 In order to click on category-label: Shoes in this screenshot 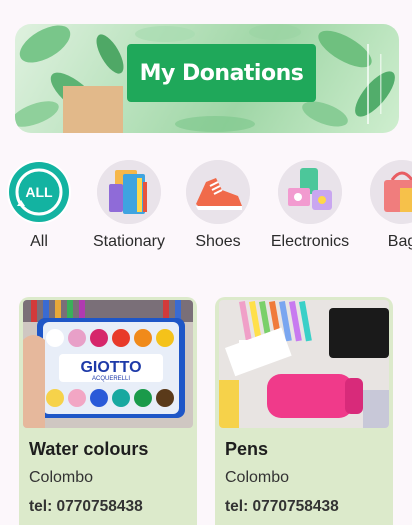, I will do `click(218, 241)`.